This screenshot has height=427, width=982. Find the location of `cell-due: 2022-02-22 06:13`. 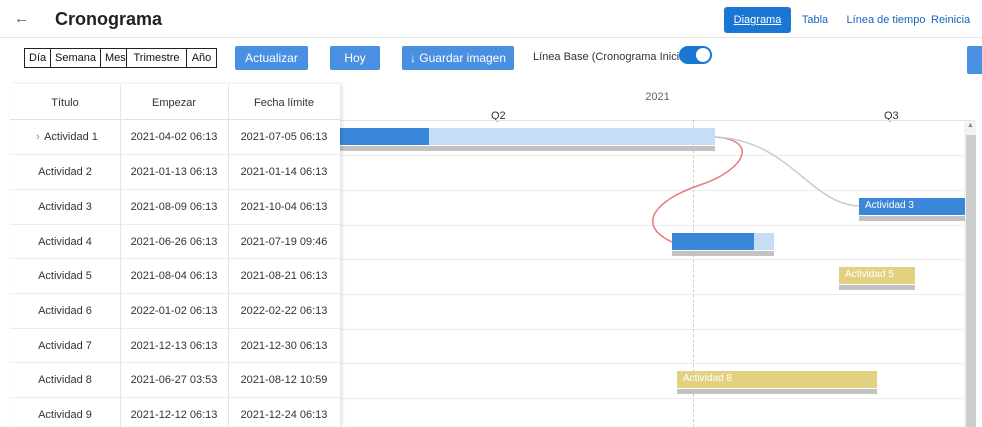

cell-due: 2022-02-22 06:13 is located at coordinates (284, 311).